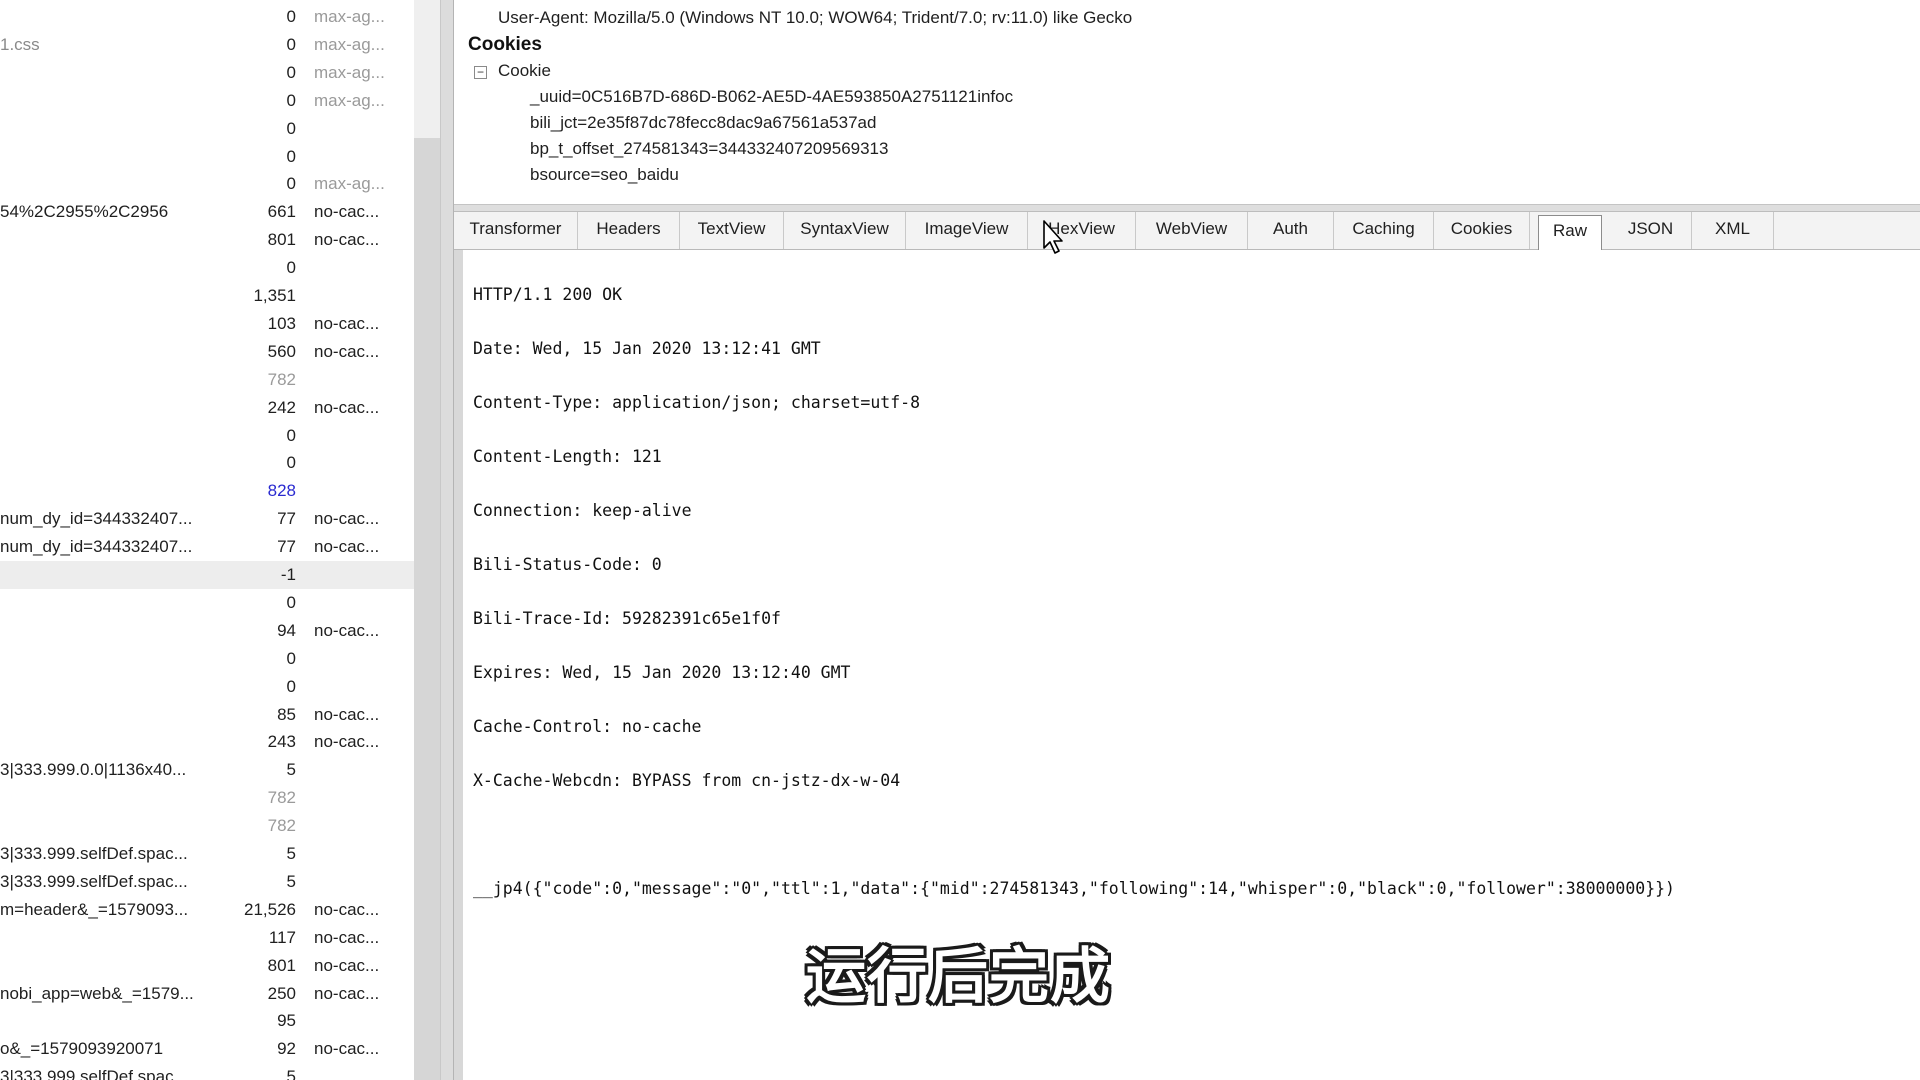 This screenshot has height=1080, width=1920. What do you see at coordinates (709, 148) in the screenshot?
I see `cookie-value: bp_t_offset_274581343=344332407209569313` at bounding box center [709, 148].